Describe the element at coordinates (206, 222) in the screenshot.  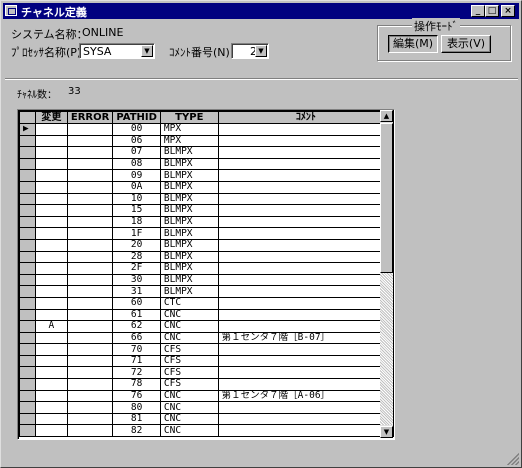
I see `table-row: 18 BLMPX` at that location.